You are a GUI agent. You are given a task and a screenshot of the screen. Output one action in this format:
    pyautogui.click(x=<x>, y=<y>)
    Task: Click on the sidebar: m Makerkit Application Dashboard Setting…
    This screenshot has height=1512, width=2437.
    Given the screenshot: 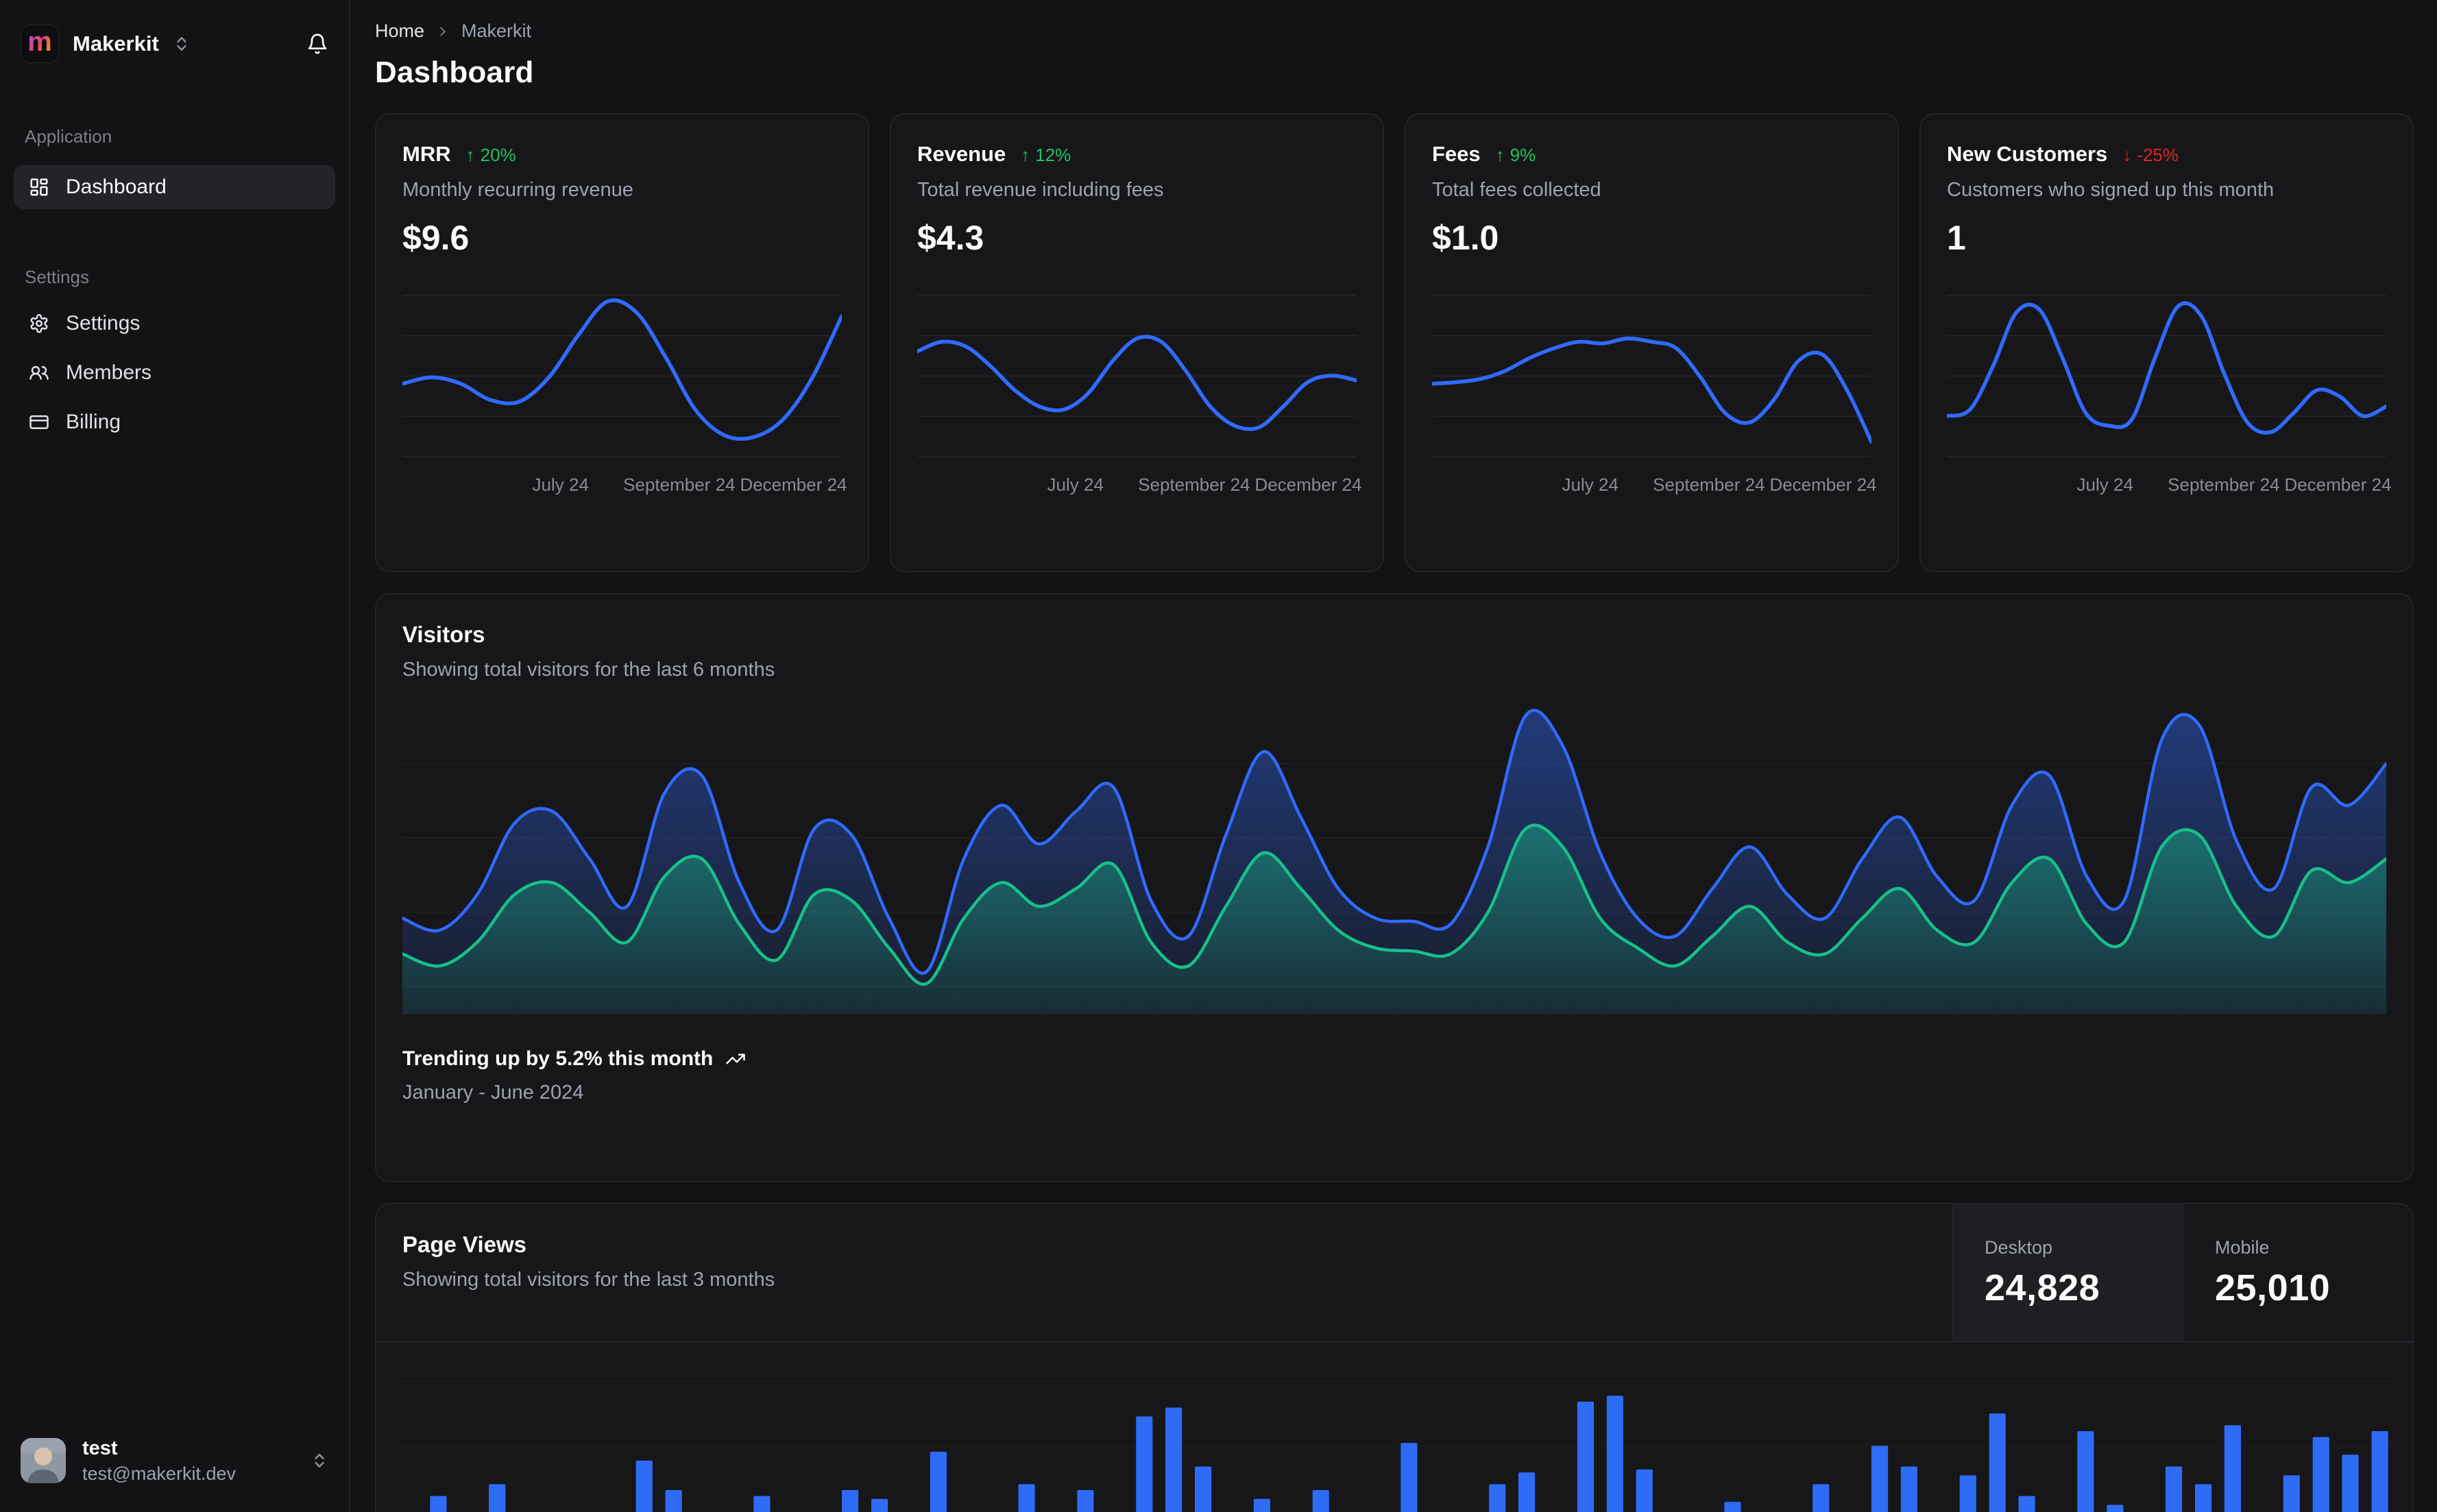 What is the action you would take?
    pyautogui.click(x=175, y=756)
    